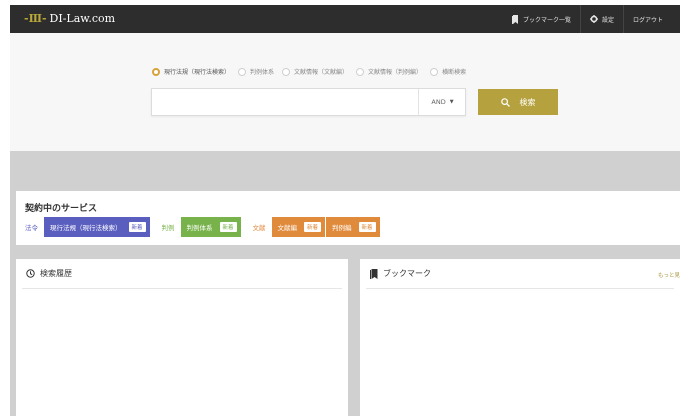 The width and height of the screenshot is (680, 416). I want to click on search-mode-label: 判例体系, so click(262, 72).